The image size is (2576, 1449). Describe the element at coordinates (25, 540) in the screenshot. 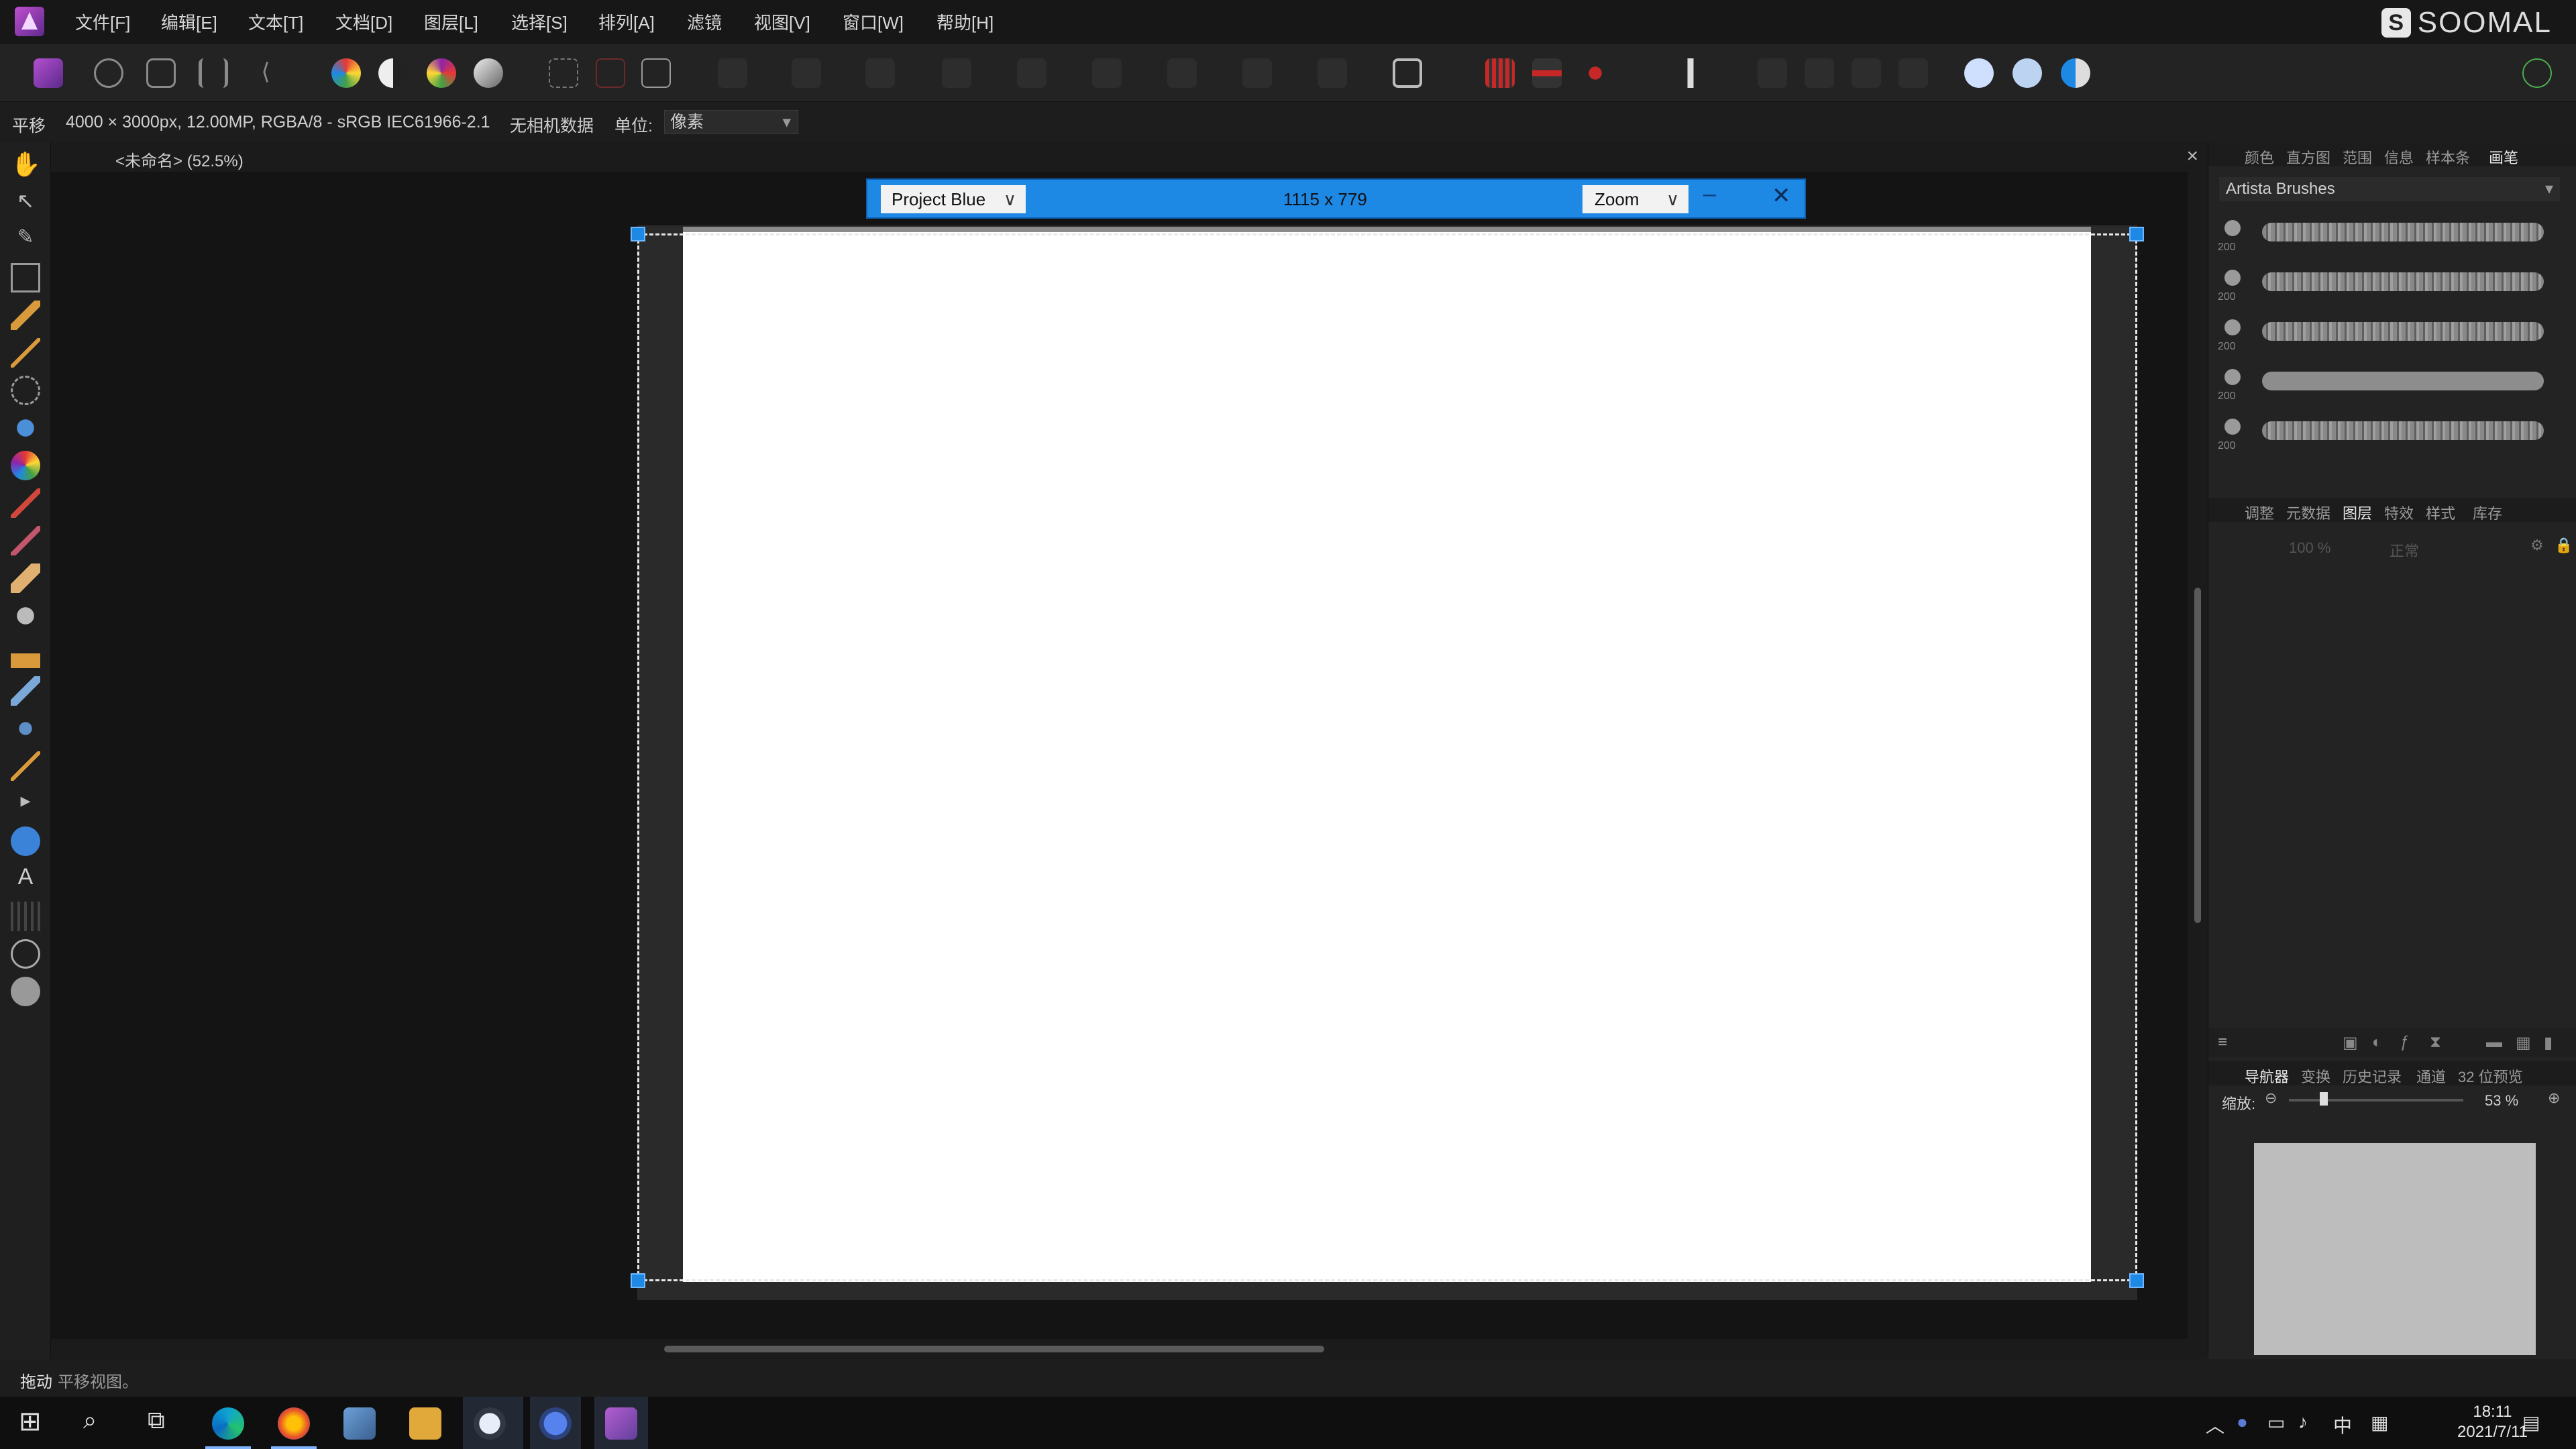

I see `color-replace-brush-icon` at that location.